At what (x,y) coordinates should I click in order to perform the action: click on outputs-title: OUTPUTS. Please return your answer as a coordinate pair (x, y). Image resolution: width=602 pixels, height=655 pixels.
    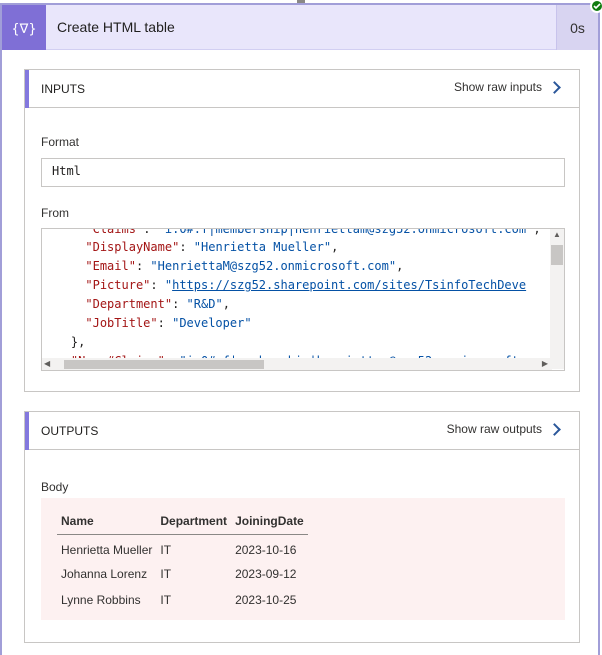
    Looking at the image, I should click on (70, 431).